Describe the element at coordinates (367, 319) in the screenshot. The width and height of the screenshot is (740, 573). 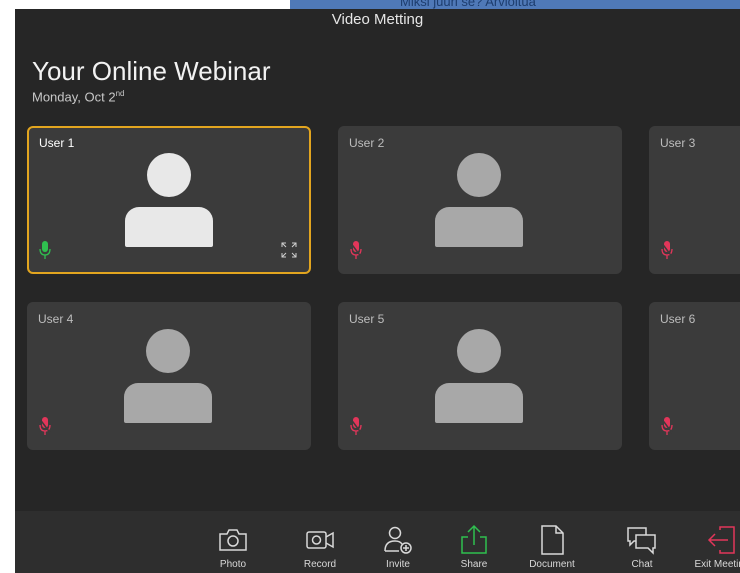
I see `participant-name: User 5` at that location.